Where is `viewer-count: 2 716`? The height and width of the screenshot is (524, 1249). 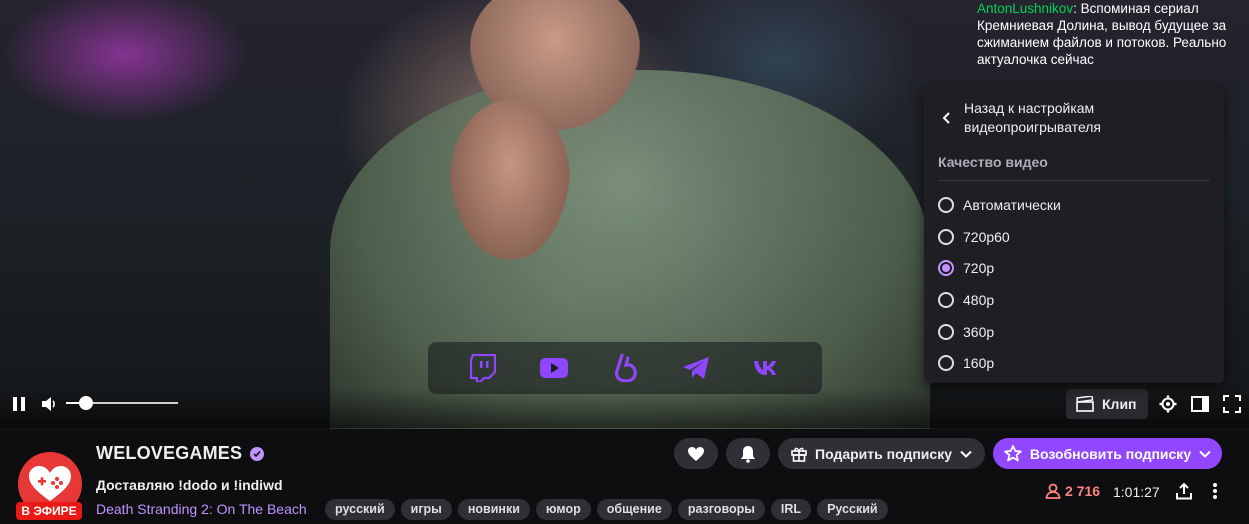
viewer-count: 2 716 is located at coordinates (1072, 491).